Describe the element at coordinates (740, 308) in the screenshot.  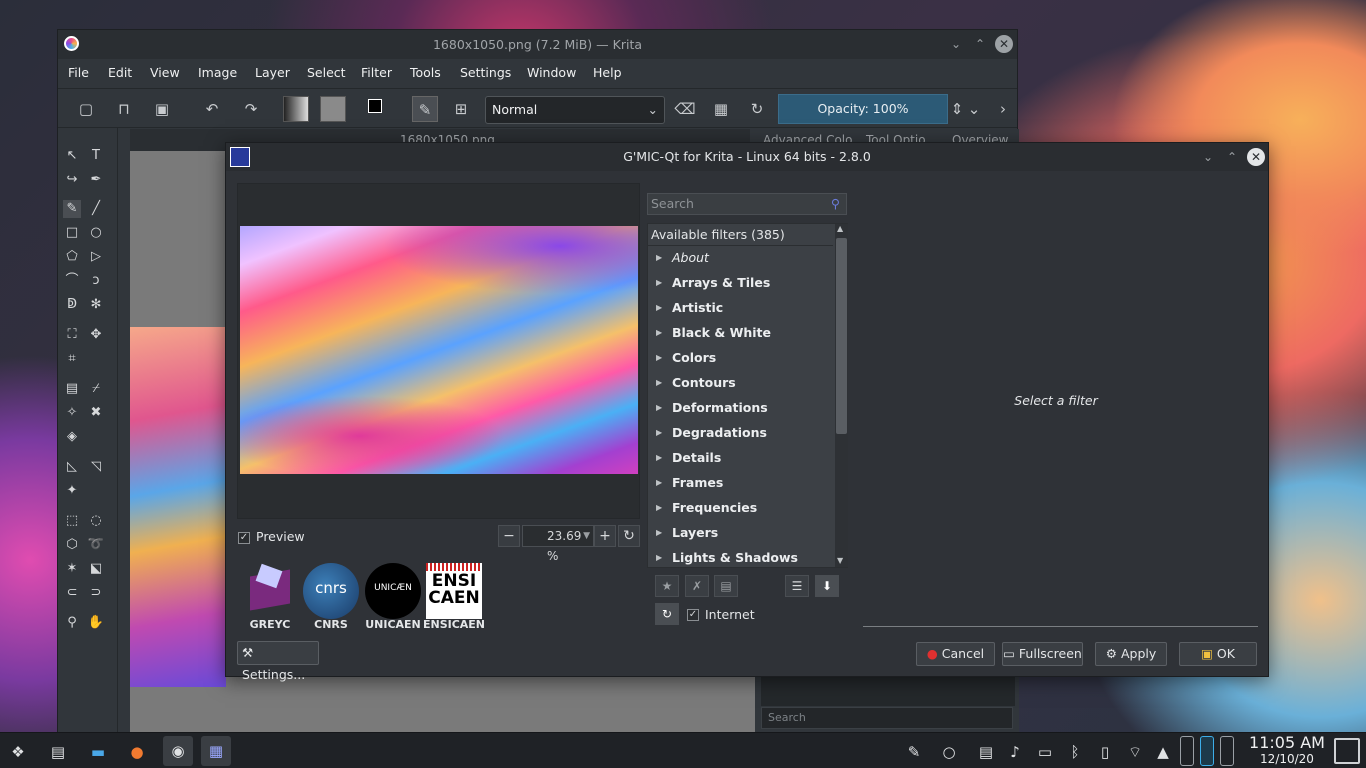
I see `filter-category-artistic: ▶ Artistic` at that location.